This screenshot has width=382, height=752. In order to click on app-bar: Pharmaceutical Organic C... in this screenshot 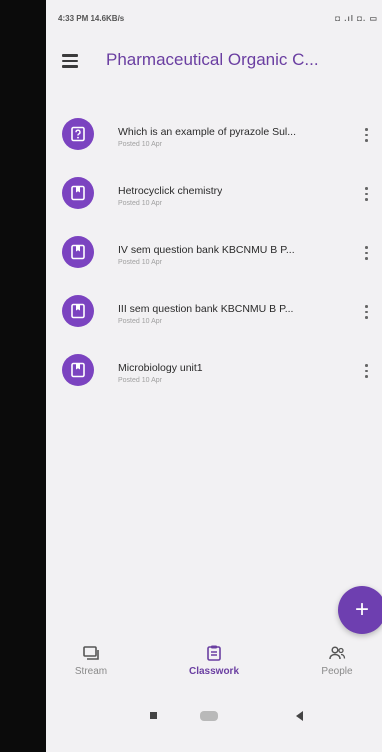, I will do `click(214, 62)`.